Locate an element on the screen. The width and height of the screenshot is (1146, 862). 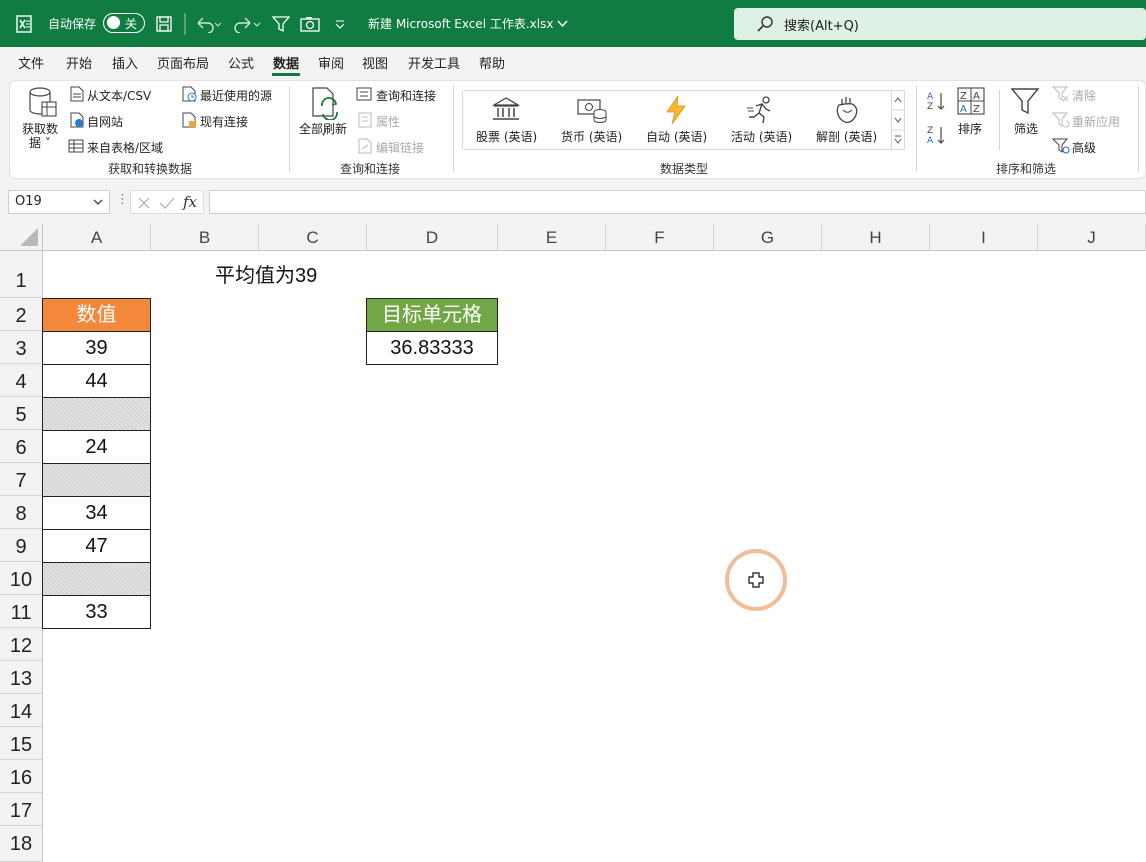
table-row: 34 is located at coordinates (96, 513).